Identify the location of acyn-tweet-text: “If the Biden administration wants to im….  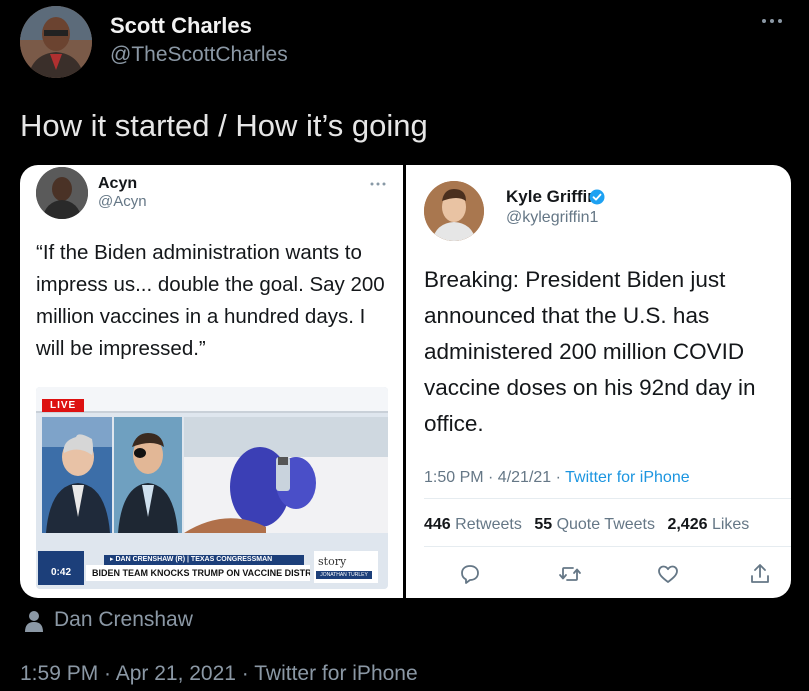
(210, 300).